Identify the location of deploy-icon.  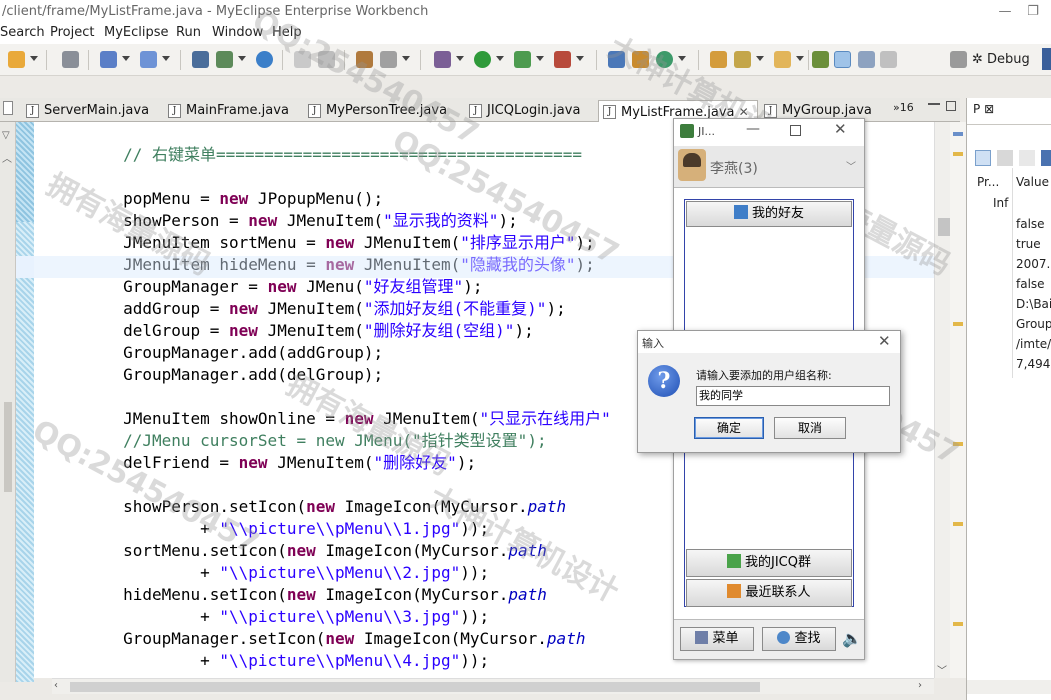
(148, 59).